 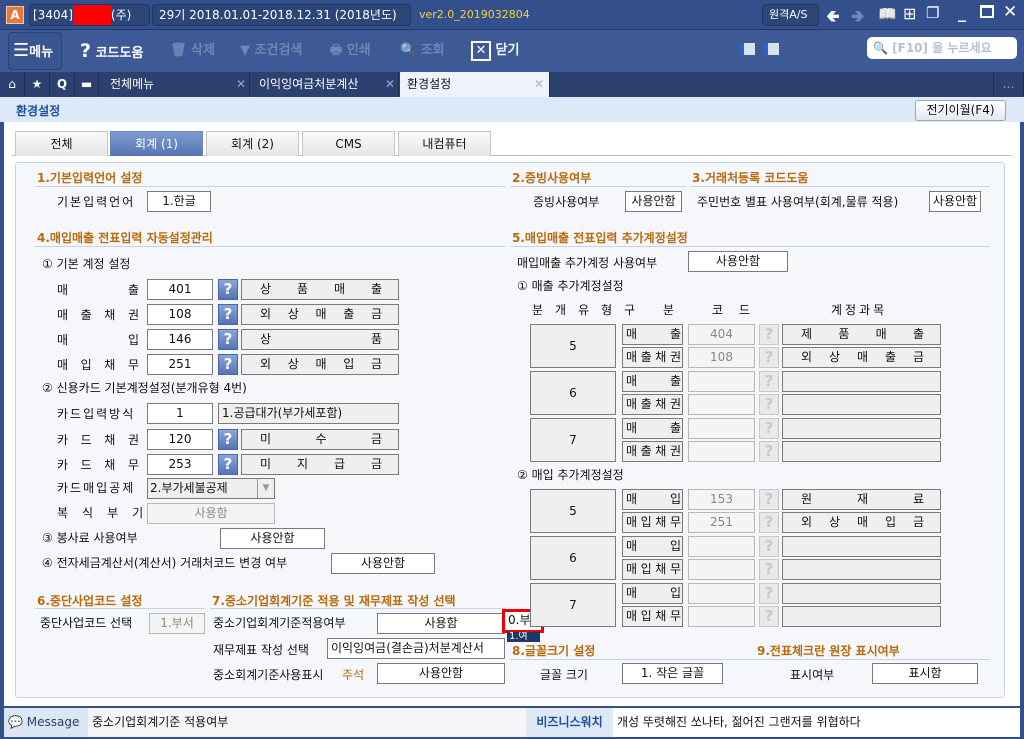 What do you see at coordinates (324, 84) in the screenshot?
I see `tab-retained-earnings: 이익잉여금처분계산 ✕` at bounding box center [324, 84].